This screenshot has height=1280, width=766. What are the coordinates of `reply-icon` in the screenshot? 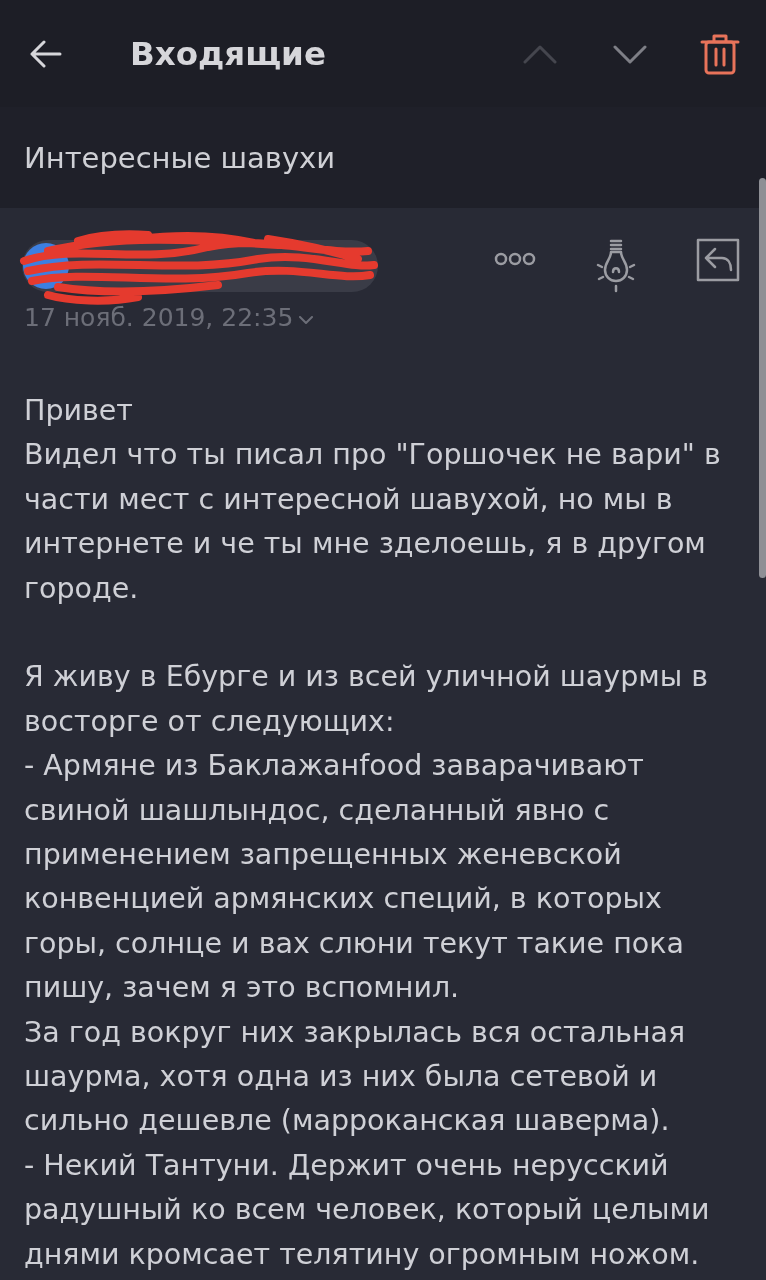 It's located at (718, 260).